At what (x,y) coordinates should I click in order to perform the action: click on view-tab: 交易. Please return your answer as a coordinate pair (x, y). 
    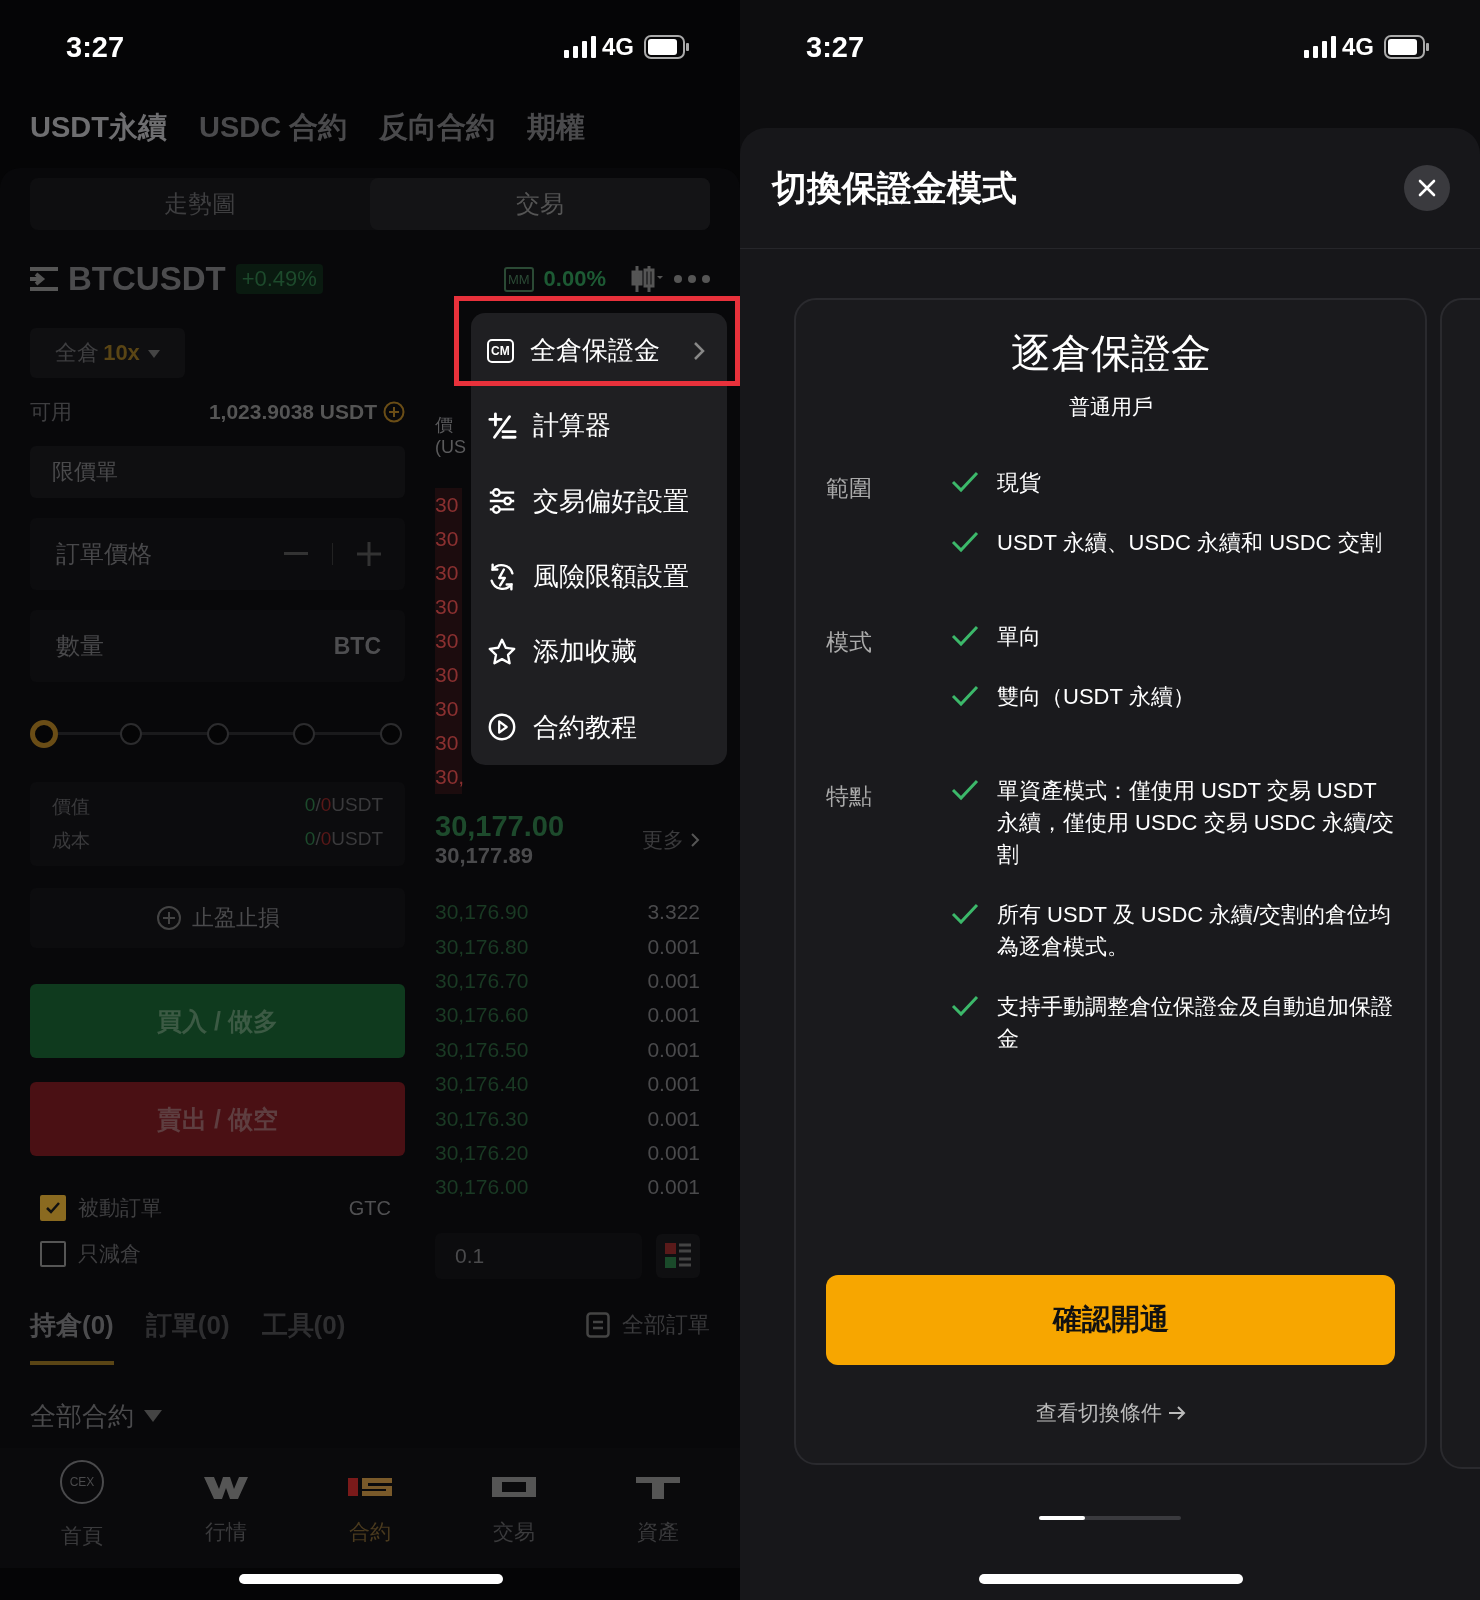
    Looking at the image, I should click on (540, 204).